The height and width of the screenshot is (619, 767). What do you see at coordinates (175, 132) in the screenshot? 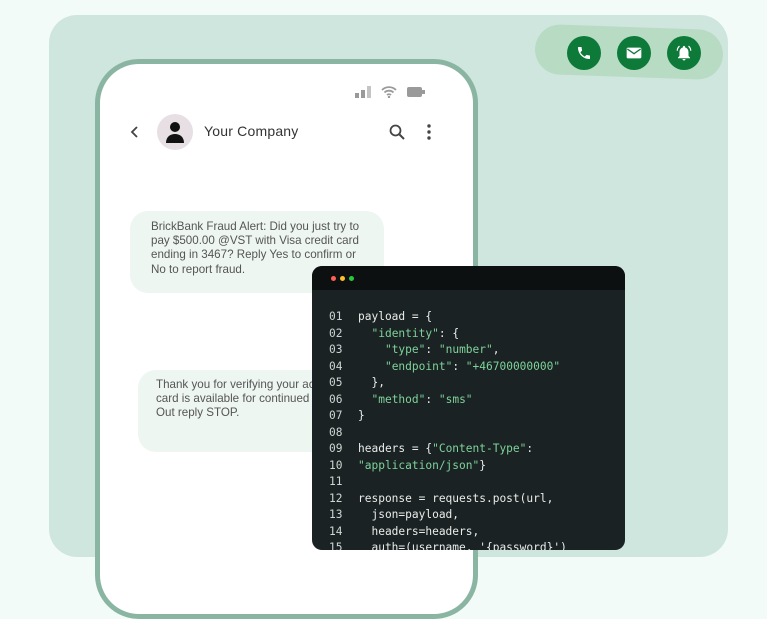
I see `avatar` at bounding box center [175, 132].